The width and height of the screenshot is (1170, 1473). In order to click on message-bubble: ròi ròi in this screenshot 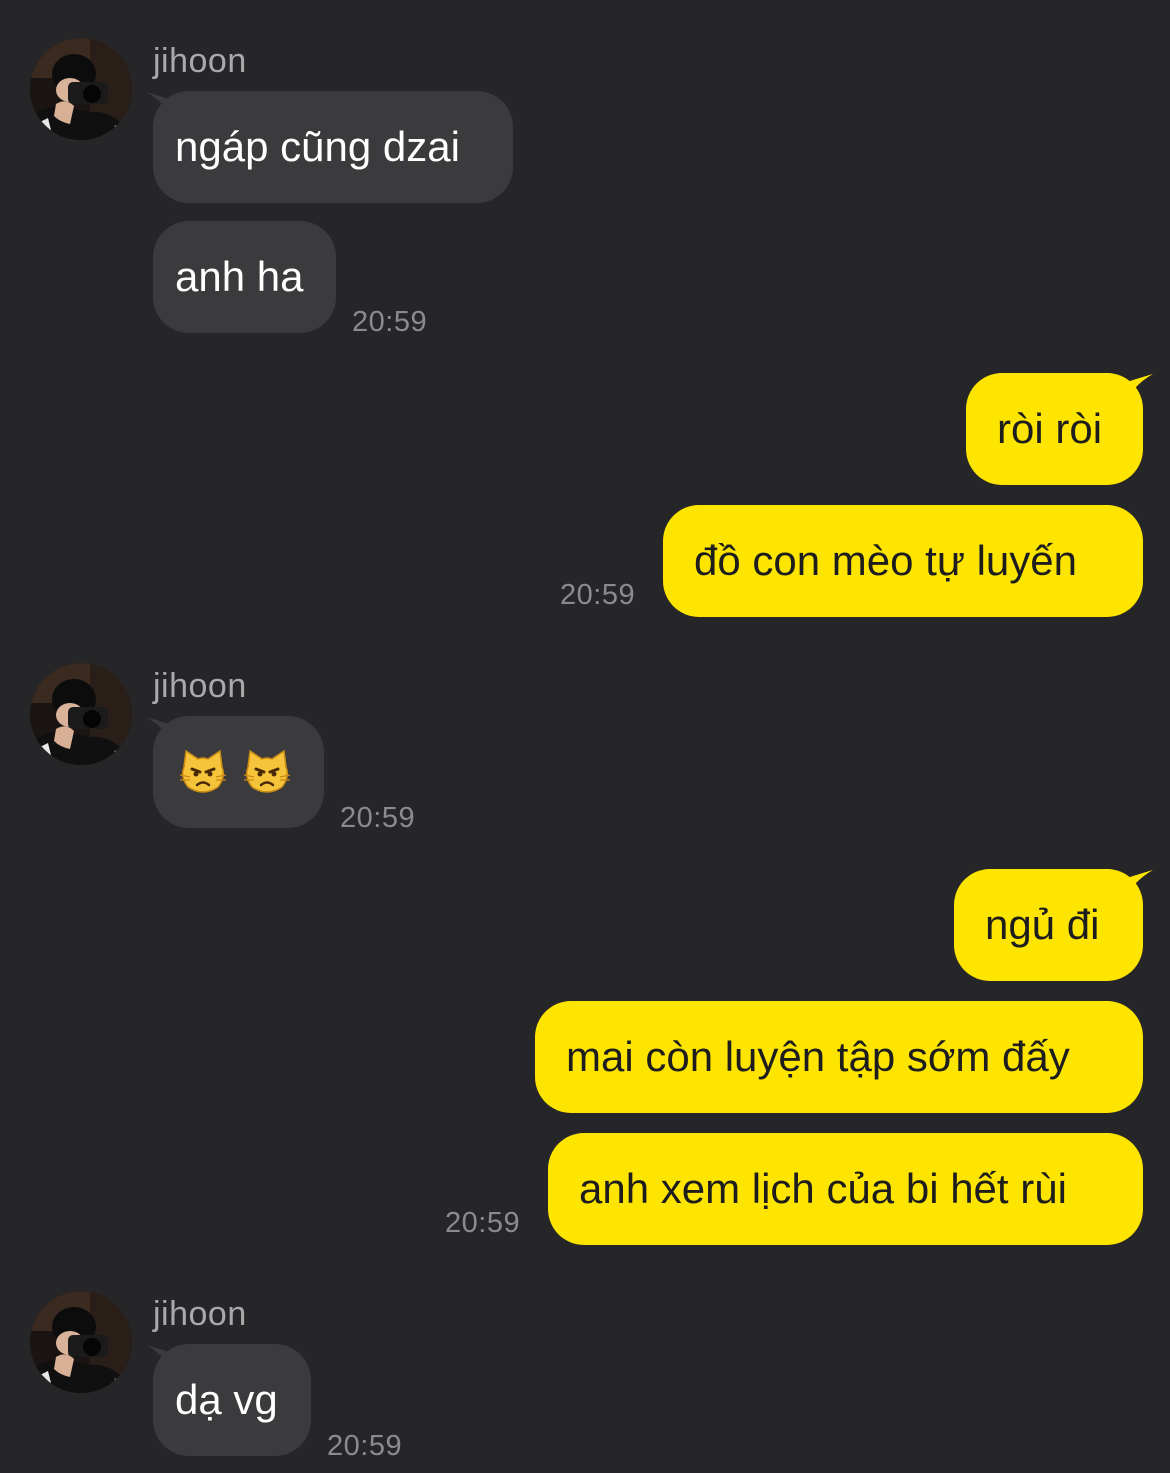, I will do `click(1054, 429)`.